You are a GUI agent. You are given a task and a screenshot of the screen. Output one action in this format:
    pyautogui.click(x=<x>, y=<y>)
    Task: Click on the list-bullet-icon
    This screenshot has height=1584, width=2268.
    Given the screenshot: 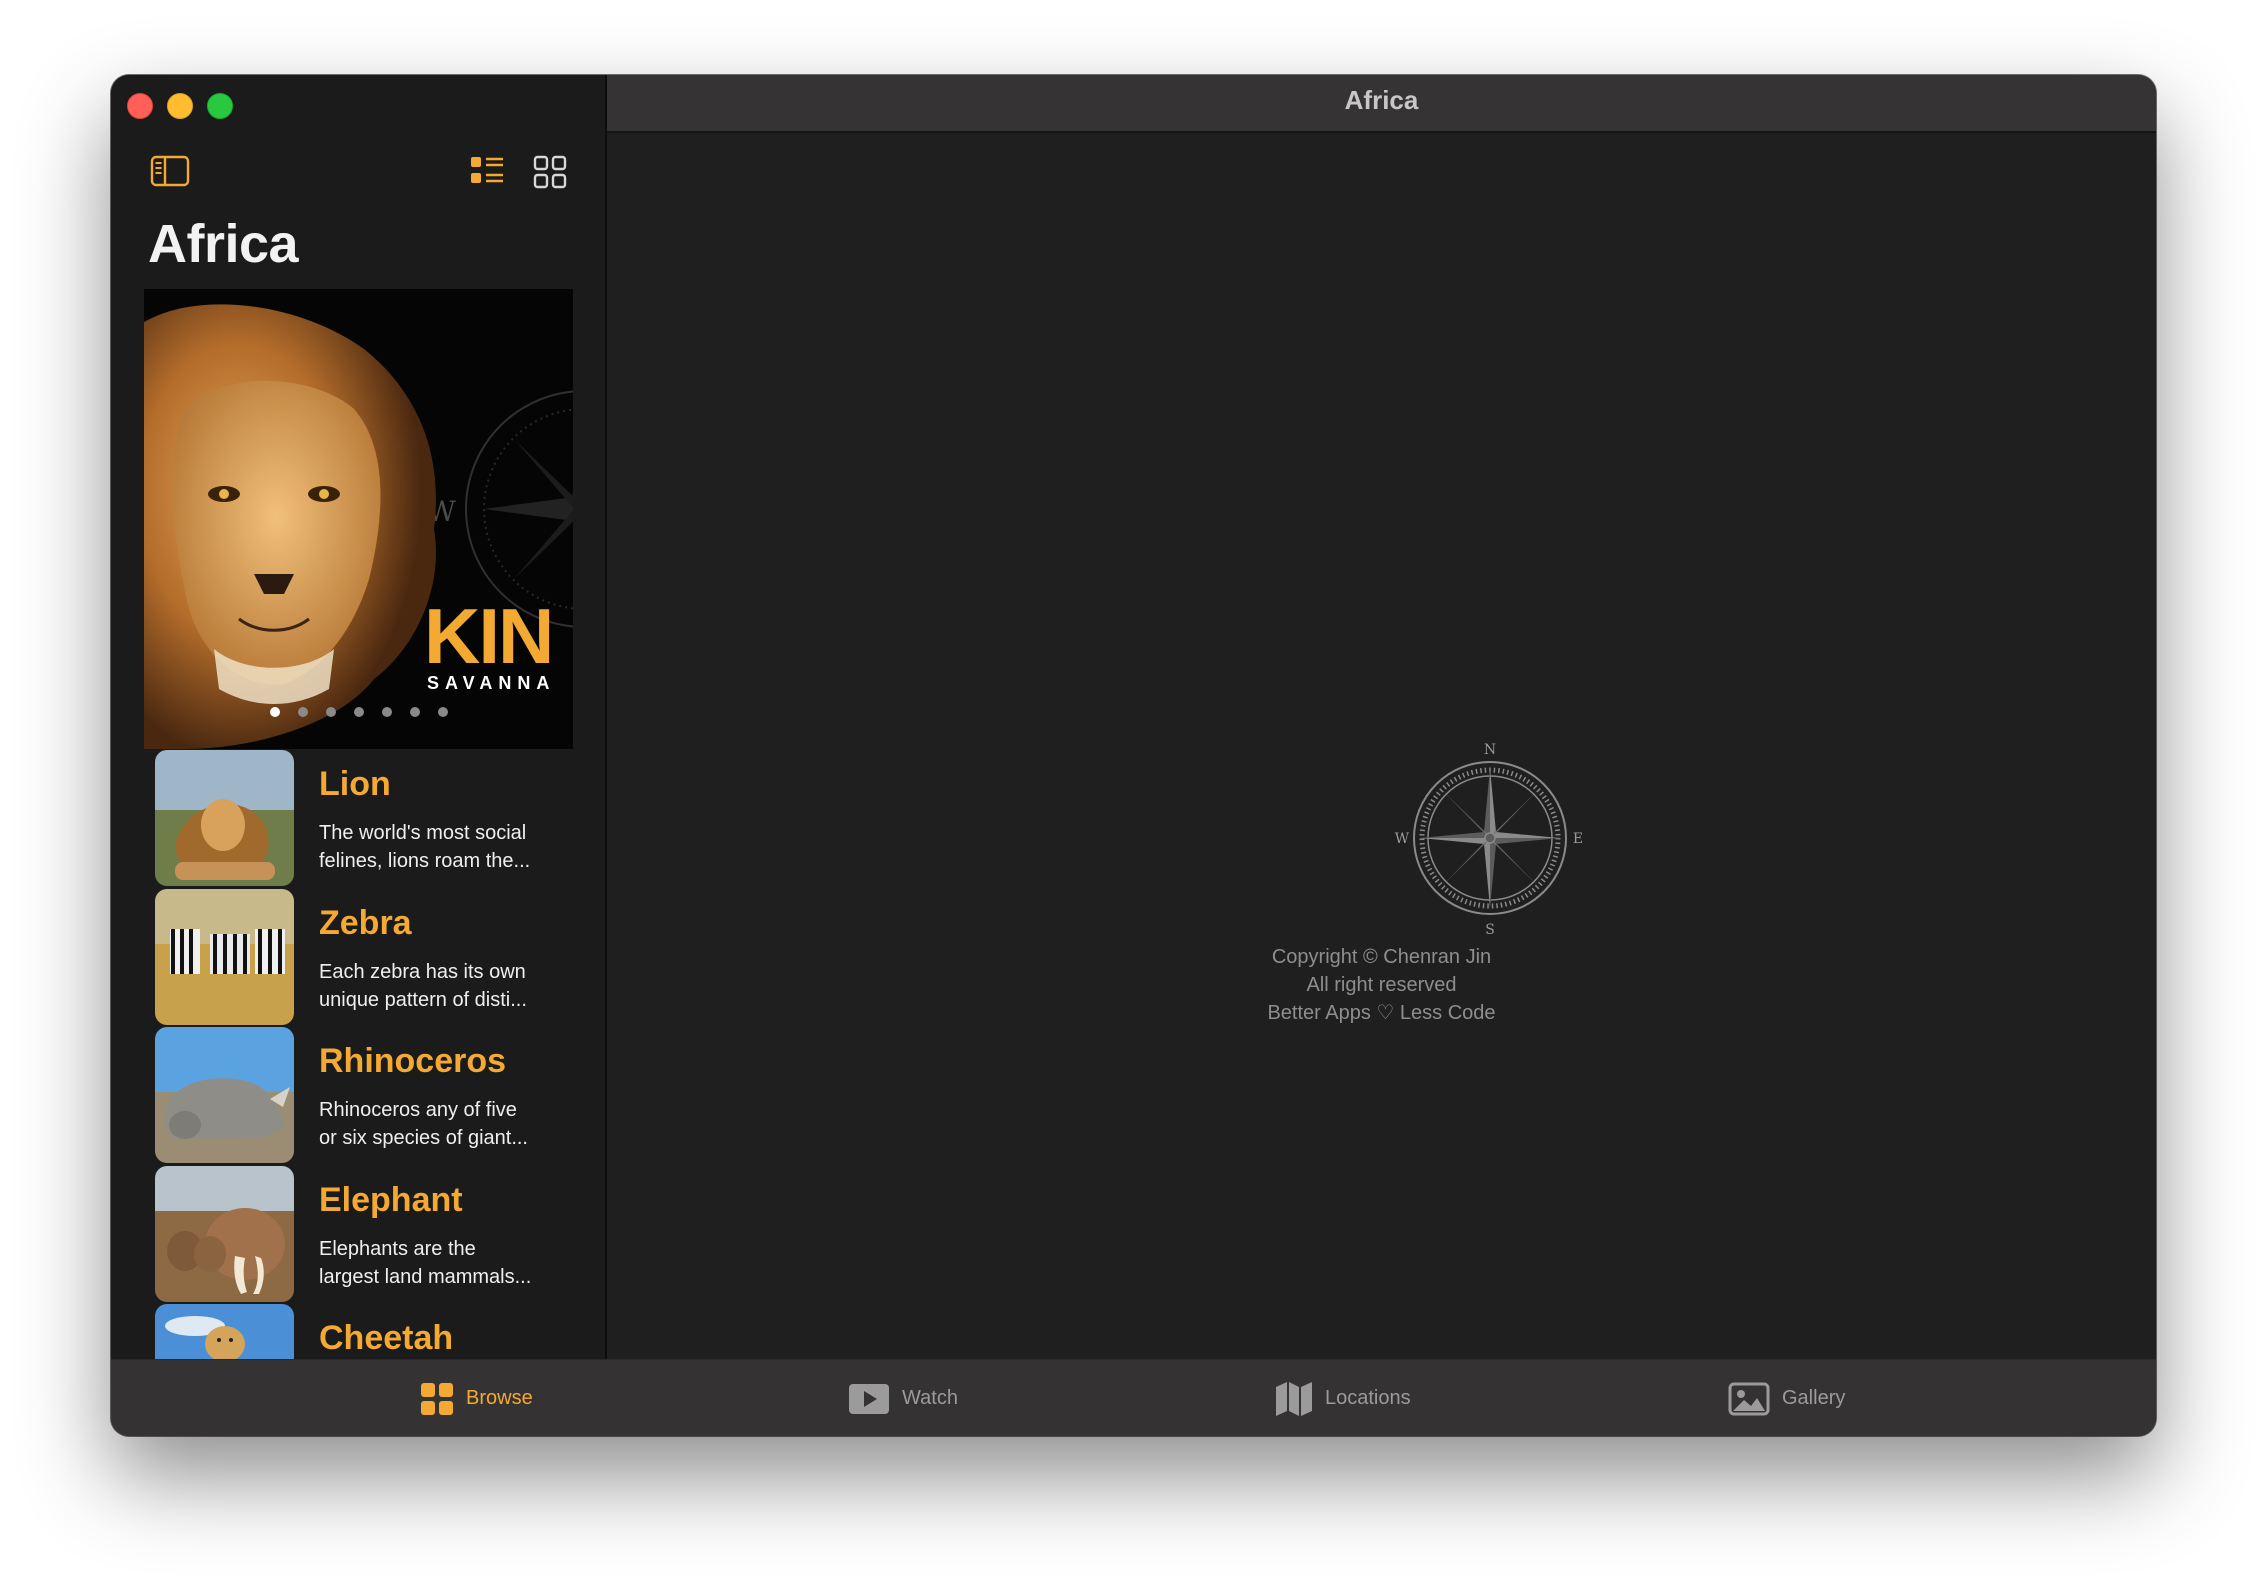 What is the action you would take?
    pyautogui.click(x=487, y=170)
    